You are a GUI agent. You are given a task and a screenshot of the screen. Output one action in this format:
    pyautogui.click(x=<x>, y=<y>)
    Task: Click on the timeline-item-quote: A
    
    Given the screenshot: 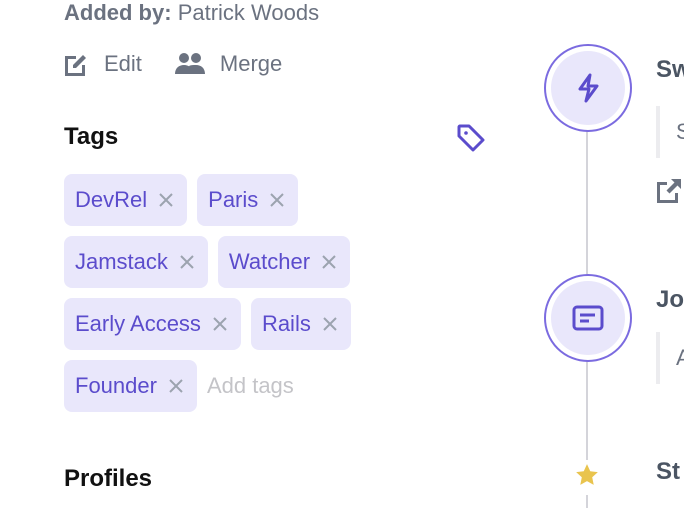 What is the action you would take?
    pyautogui.click(x=670, y=358)
    